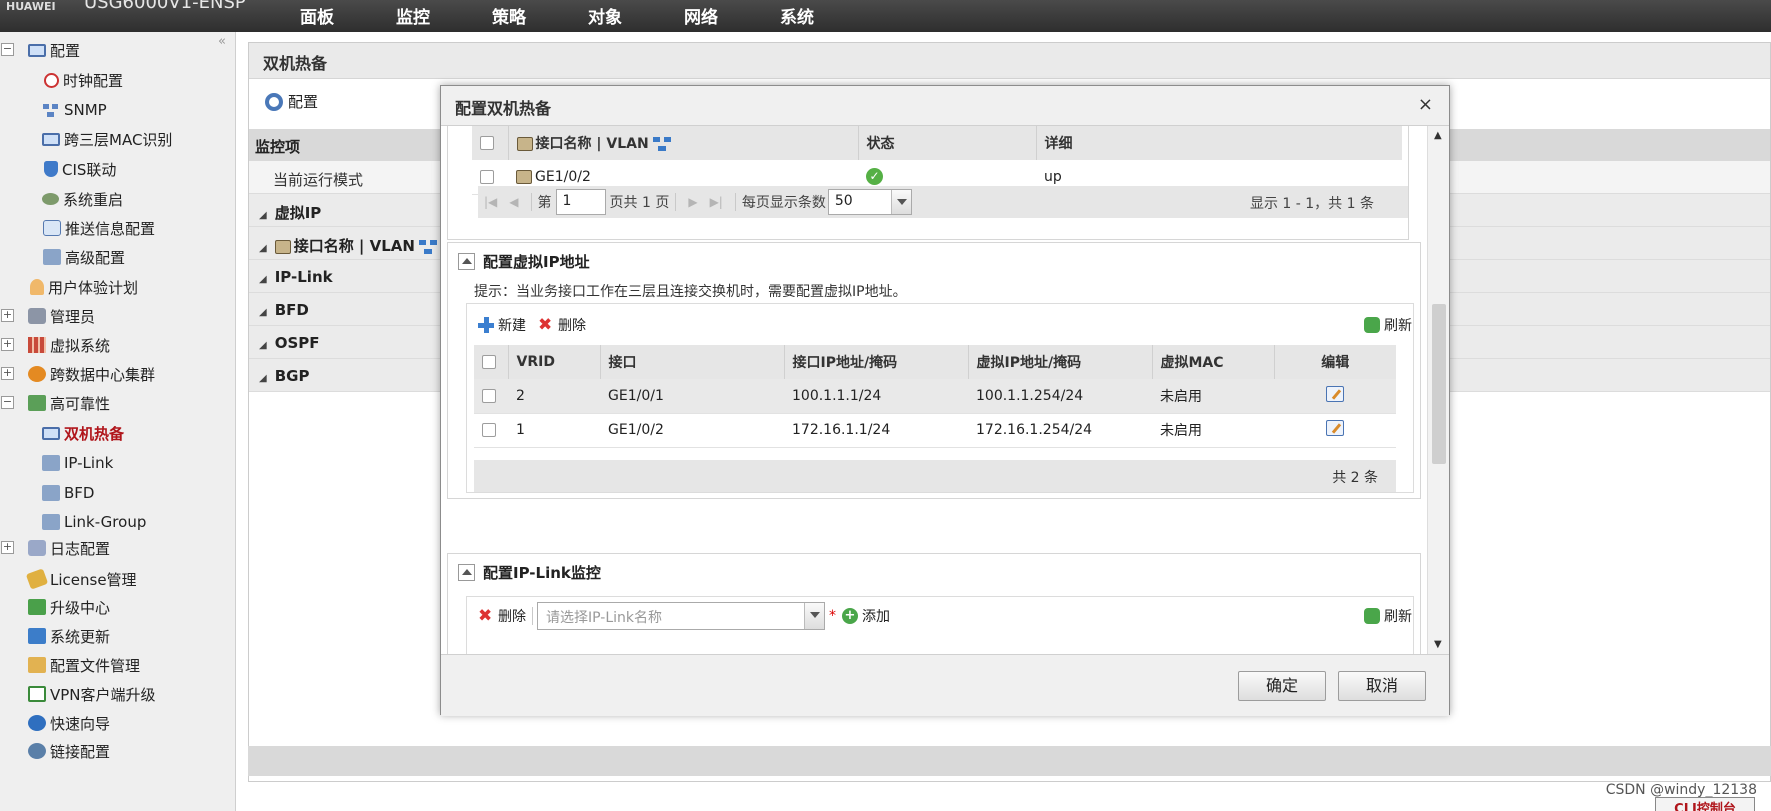 The height and width of the screenshot is (811, 1771). What do you see at coordinates (639, 203) in the screenshot?
I see `page-suffix: 页共 1 页` at bounding box center [639, 203].